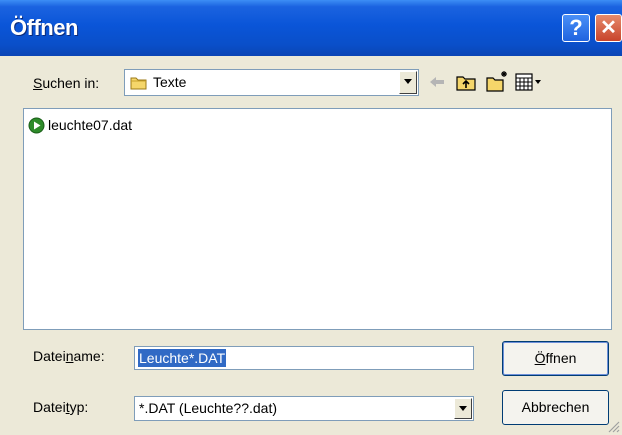  What do you see at coordinates (437, 82) in the screenshot?
I see `back-arrow-icon` at bounding box center [437, 82].